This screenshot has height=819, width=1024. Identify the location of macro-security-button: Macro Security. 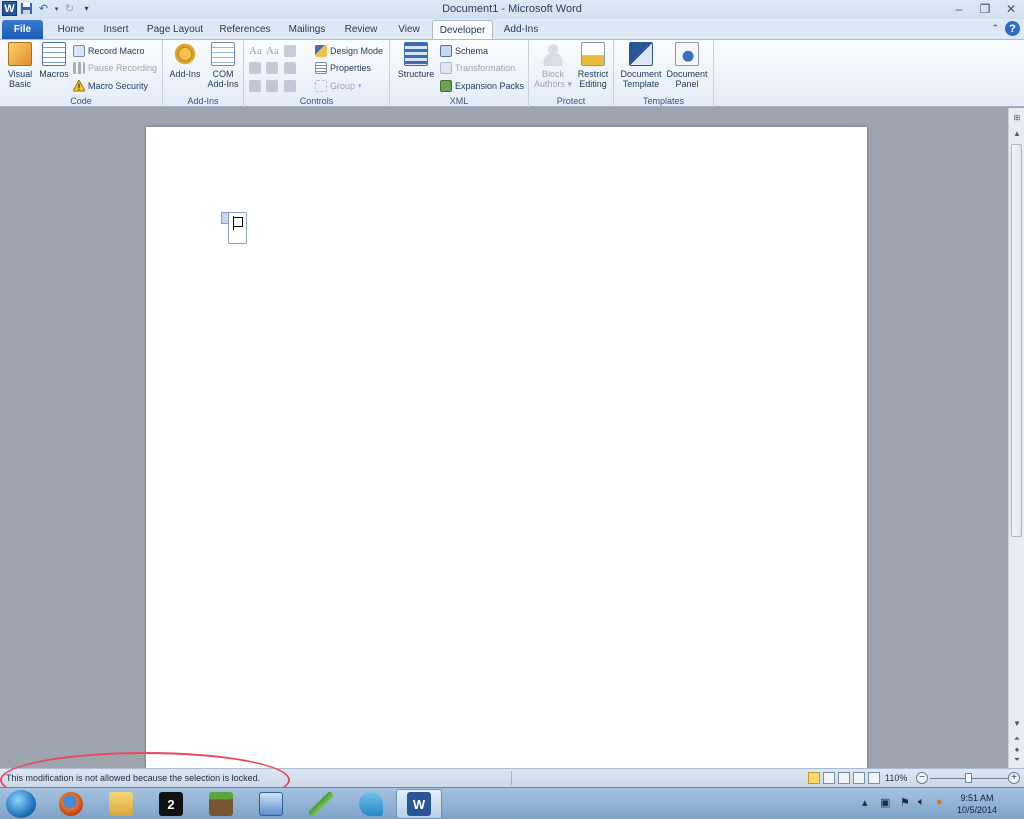
(110, 85).